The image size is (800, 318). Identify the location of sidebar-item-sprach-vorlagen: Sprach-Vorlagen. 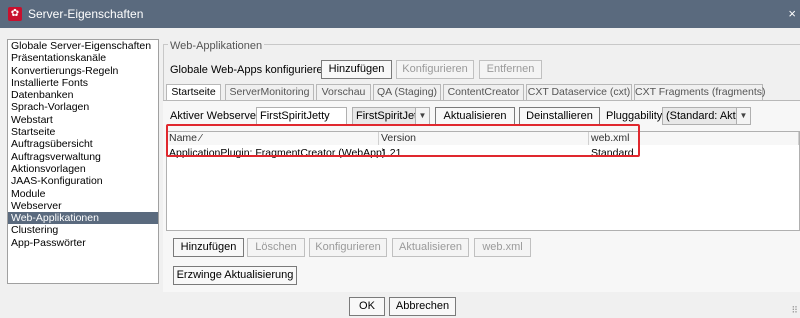
(83, 107).